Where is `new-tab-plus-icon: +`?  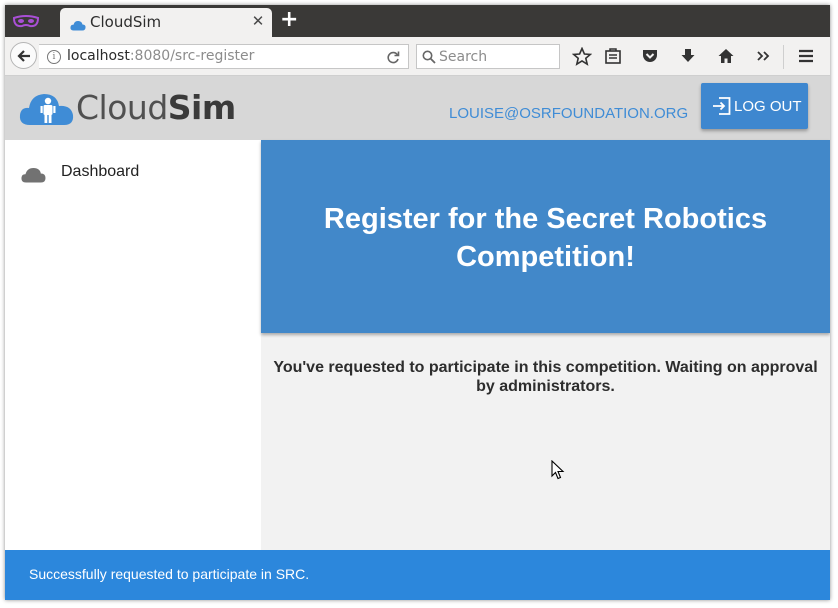 new-tab-plus-icon: + is located at coordinates (289, 19).